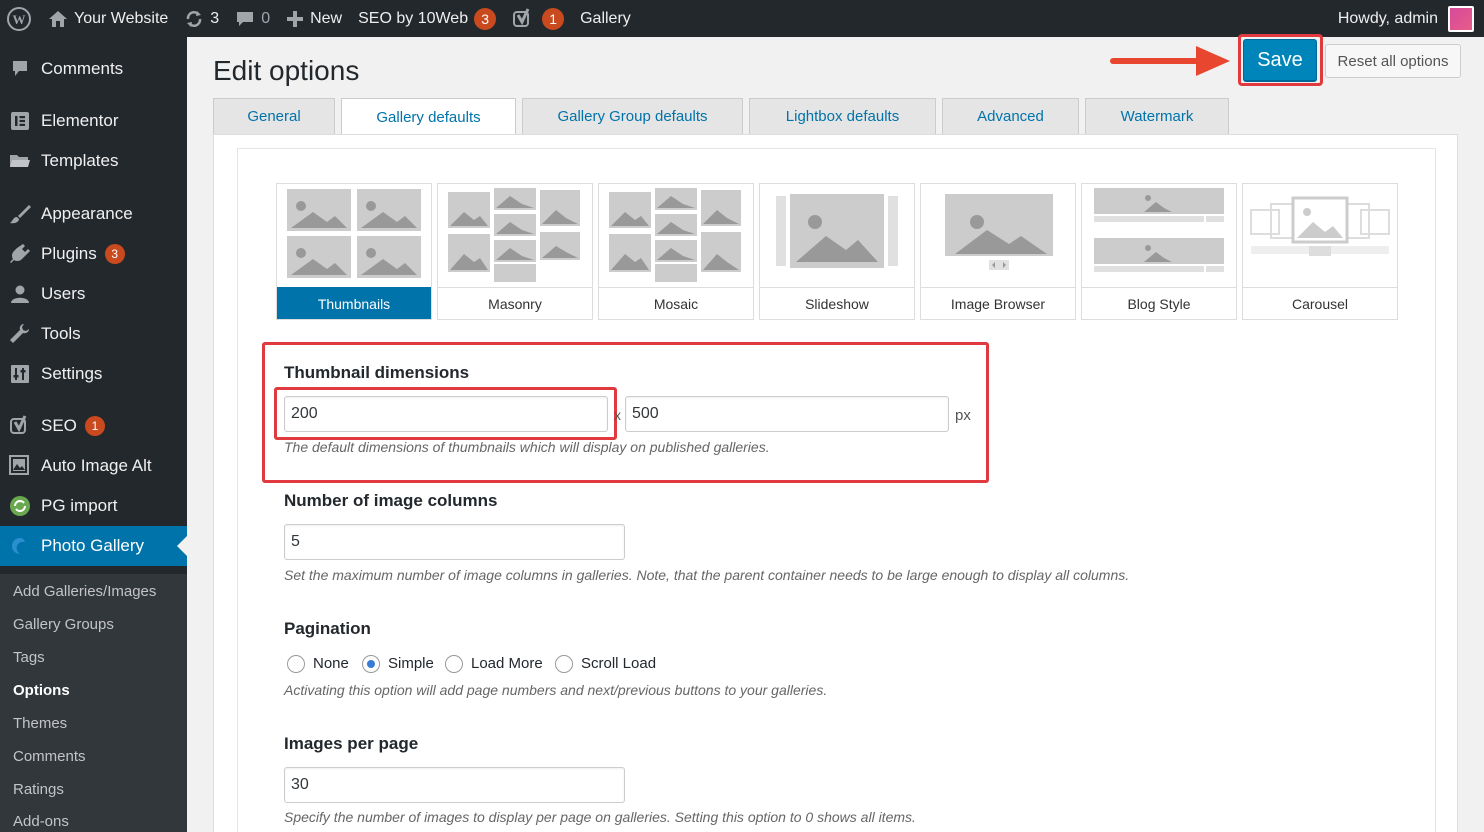  Describe the element at coordinates (41, 821) in the screenshot. I see `submenu-add-ons: Add-ons` at that location.